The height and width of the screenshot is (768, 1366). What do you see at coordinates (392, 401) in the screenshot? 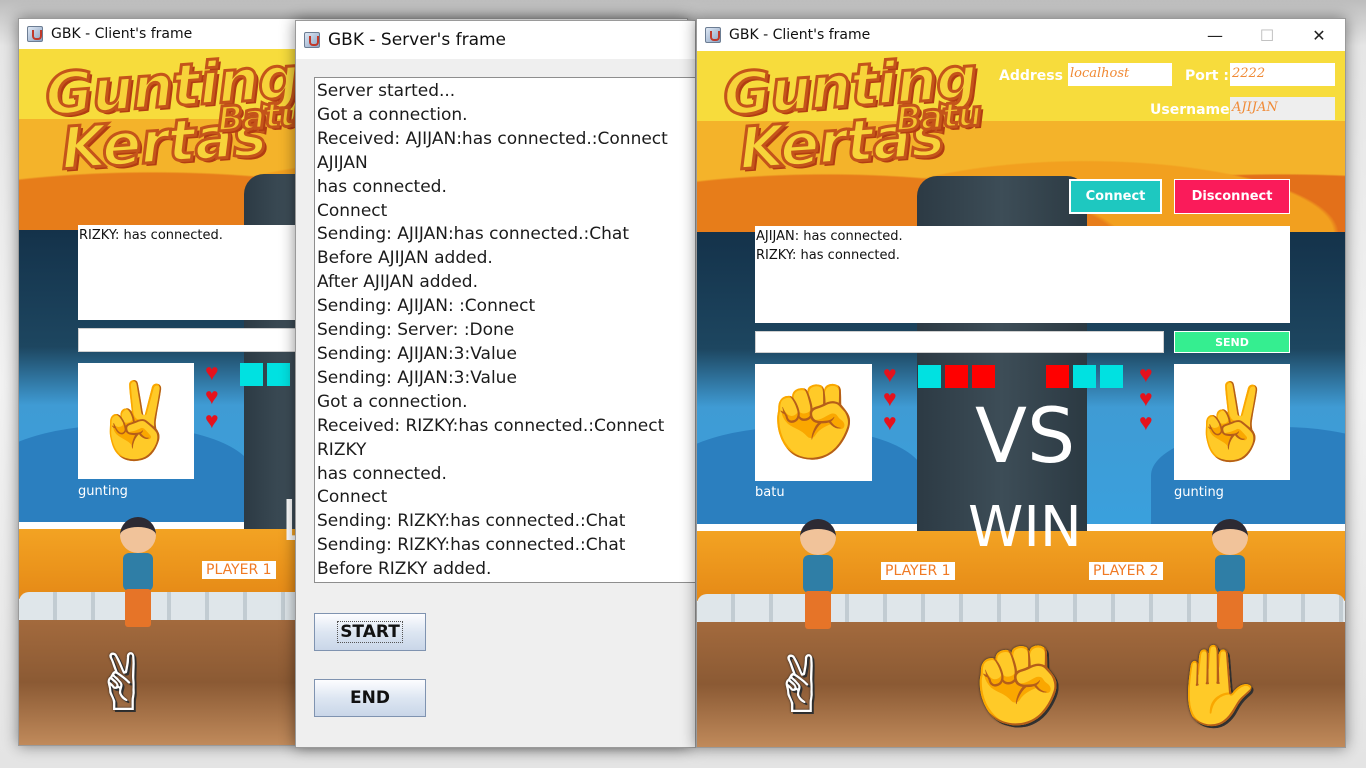
I see `log-line: Got a connection.` at bounding box center [392, 401].